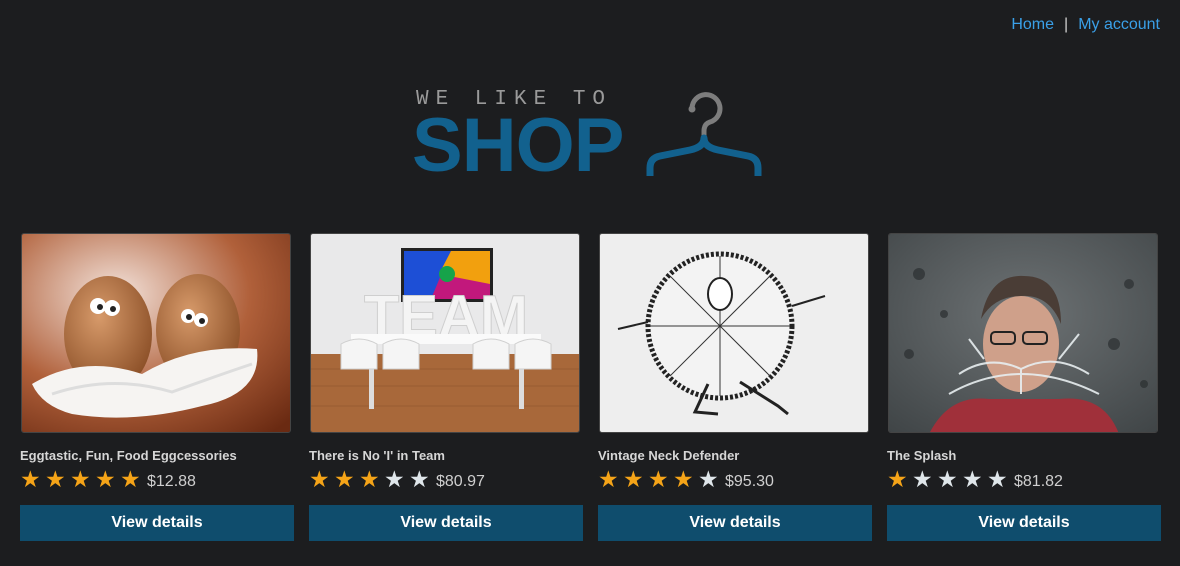  I want to click on product-image-team: TEAM, so click(445, 333).